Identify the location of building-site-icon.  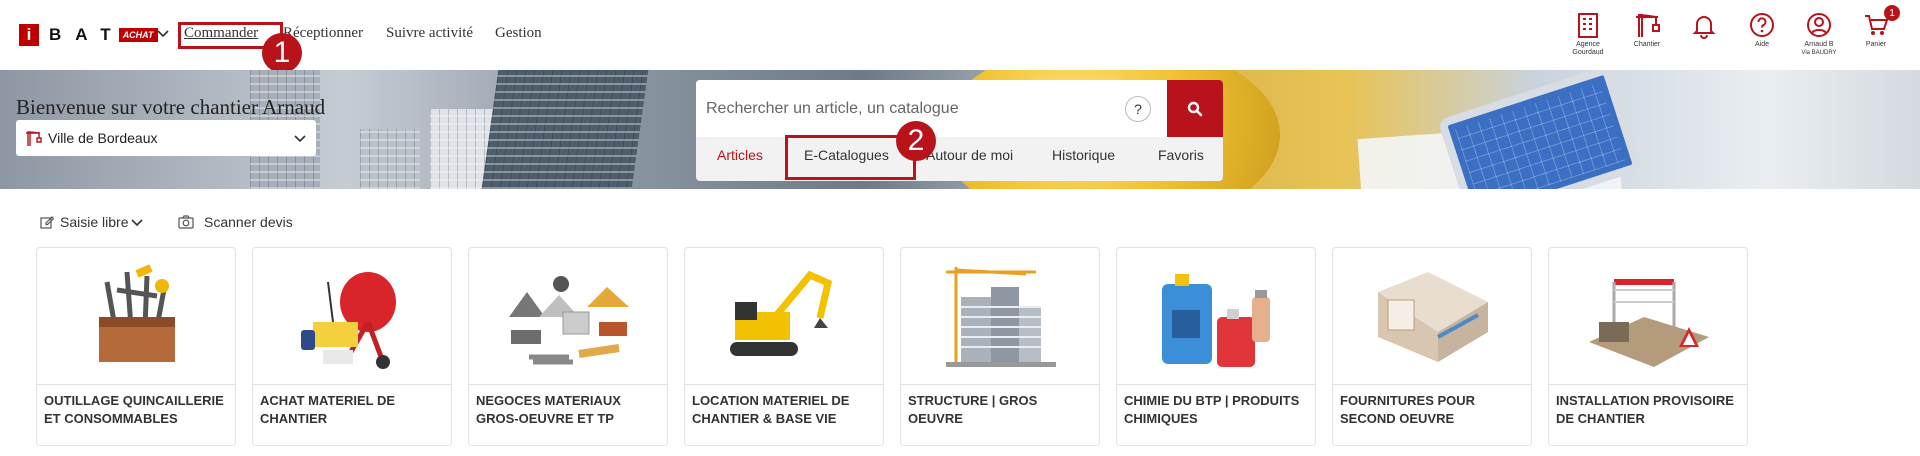
(1001, 317).